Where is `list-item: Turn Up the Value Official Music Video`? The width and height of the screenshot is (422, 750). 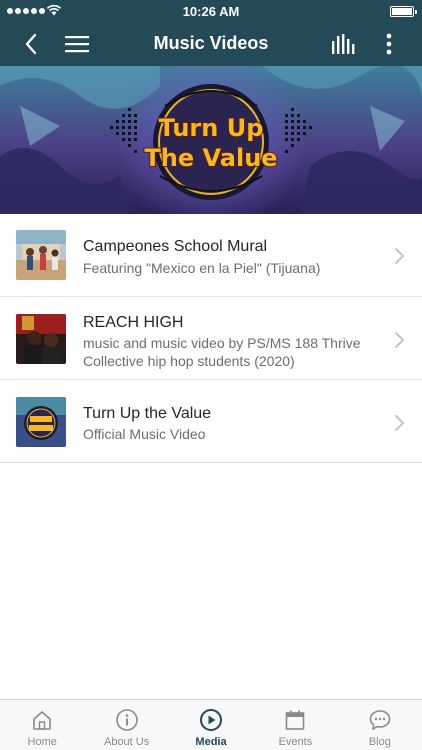
list-item: Turn Up the Value Official Music Video is located at coordinates (211, 421).